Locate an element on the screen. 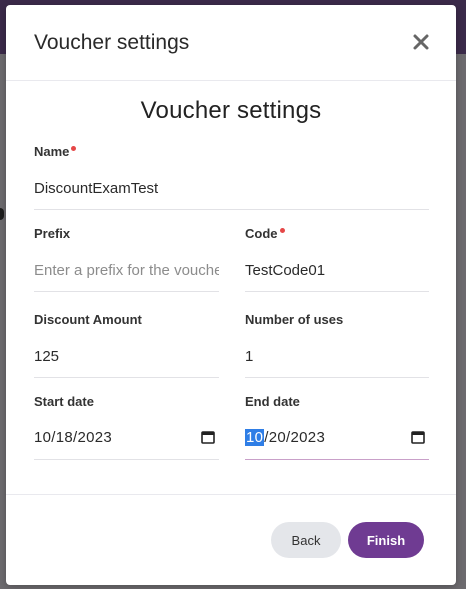 This screenshot has height=589, width=466. discount-amount-field: Discount Amount is located at coordinates (126, 345).